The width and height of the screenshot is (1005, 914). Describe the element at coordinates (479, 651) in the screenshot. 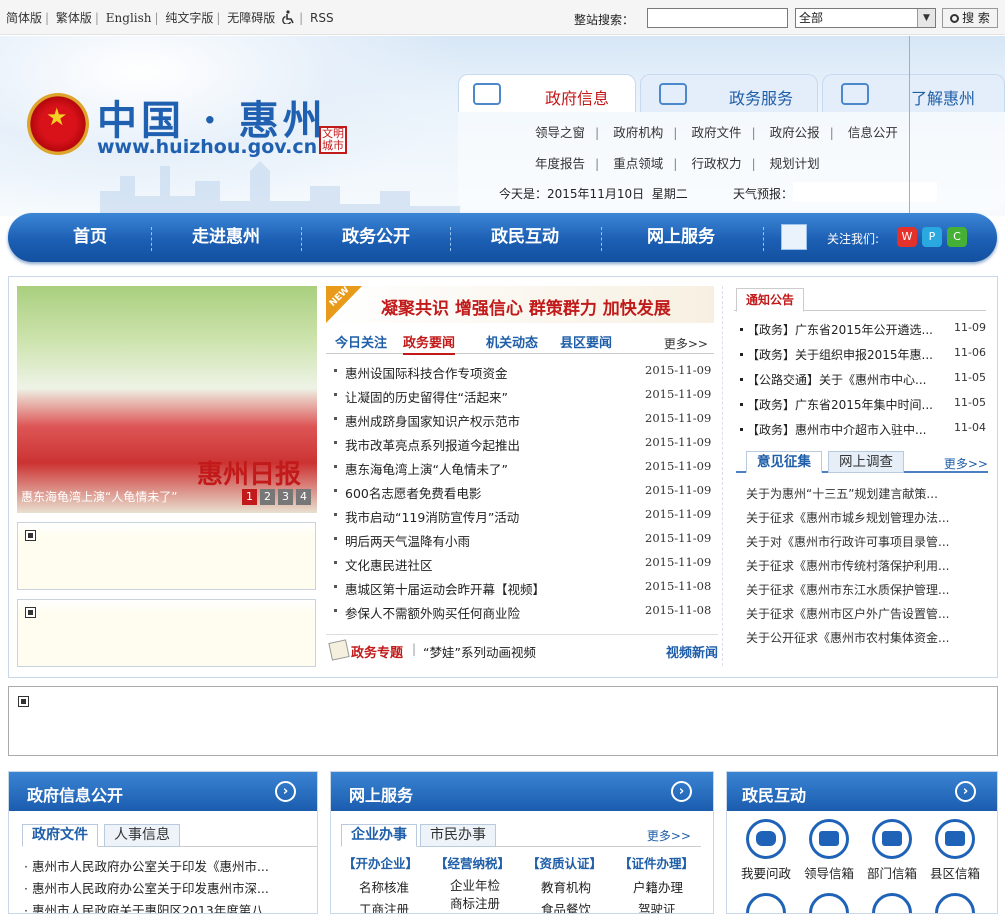

I see `special-topic-link: “梦娃”系列动画视频` at that location.